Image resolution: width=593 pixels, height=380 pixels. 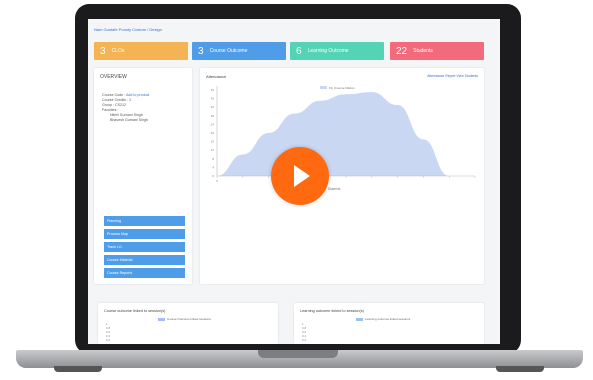 I want to click on play-button, so click(x=300, y=176).